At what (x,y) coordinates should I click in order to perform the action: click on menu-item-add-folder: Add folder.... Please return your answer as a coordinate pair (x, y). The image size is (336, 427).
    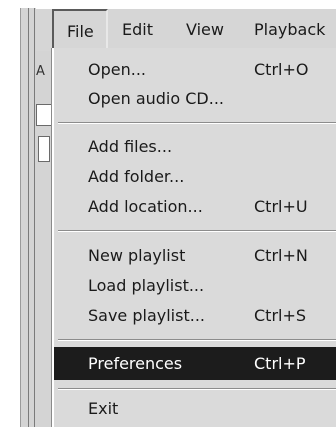
    Looking at the image, I should click on (195, 177).